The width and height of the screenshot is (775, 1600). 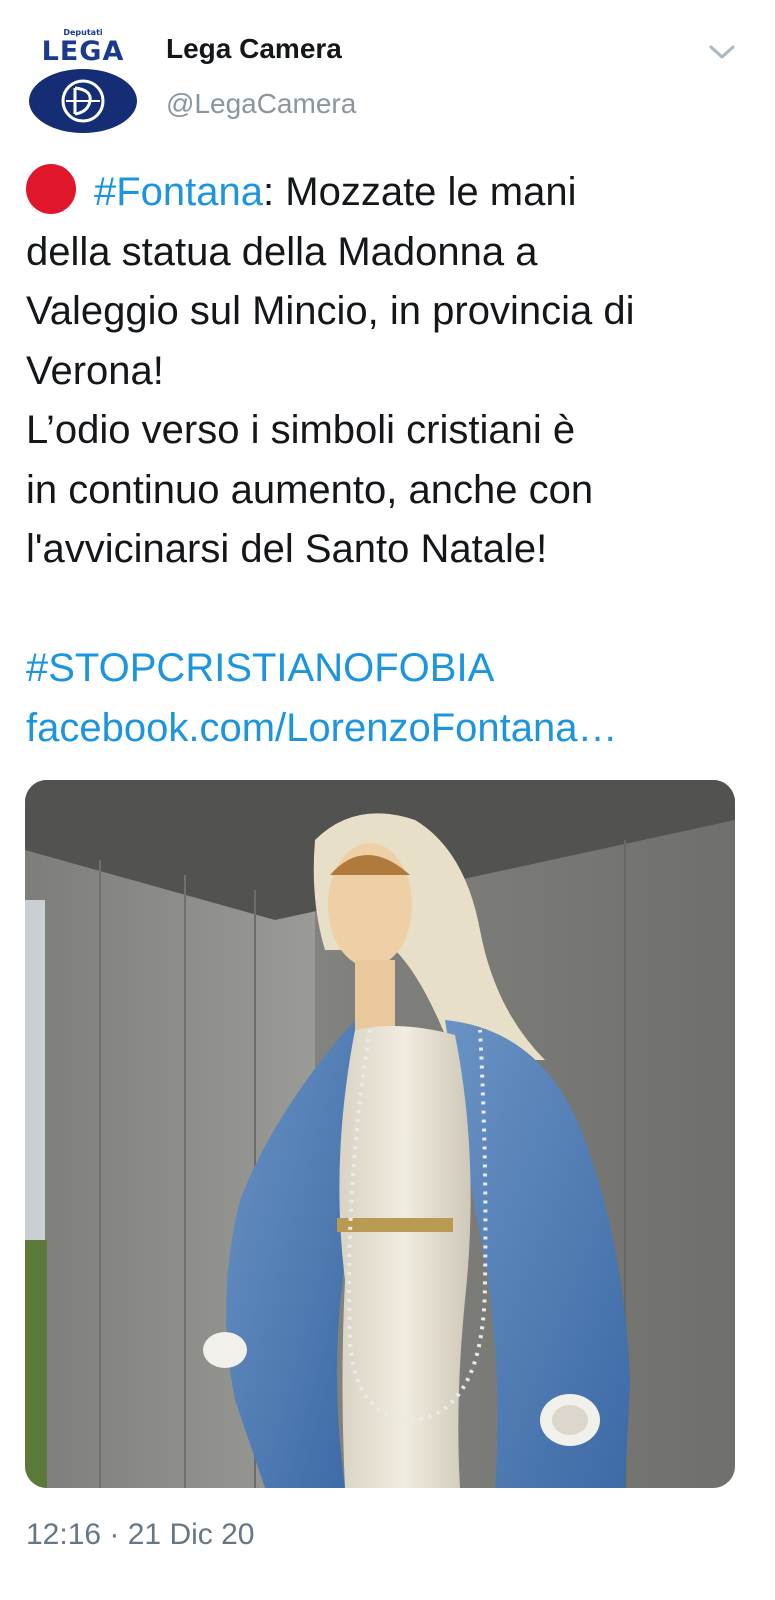 What do you see at coordinates (83, 51) in the screenshot?
I see `avatar-brand: LEGA` at bounding box center [83, 51].